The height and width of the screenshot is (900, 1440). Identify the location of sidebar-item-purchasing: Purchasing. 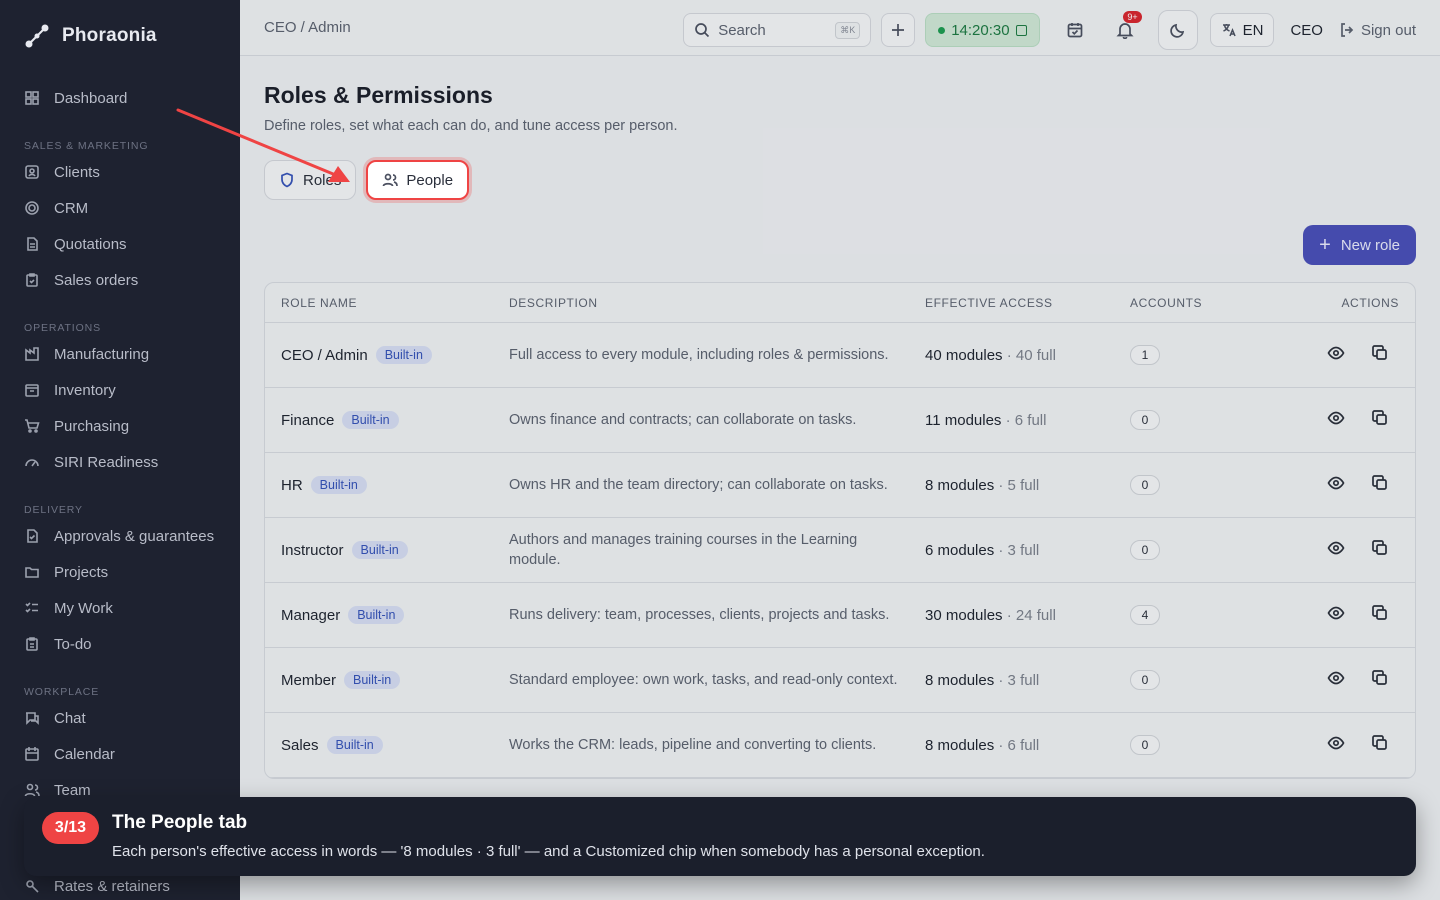
(120, 426).